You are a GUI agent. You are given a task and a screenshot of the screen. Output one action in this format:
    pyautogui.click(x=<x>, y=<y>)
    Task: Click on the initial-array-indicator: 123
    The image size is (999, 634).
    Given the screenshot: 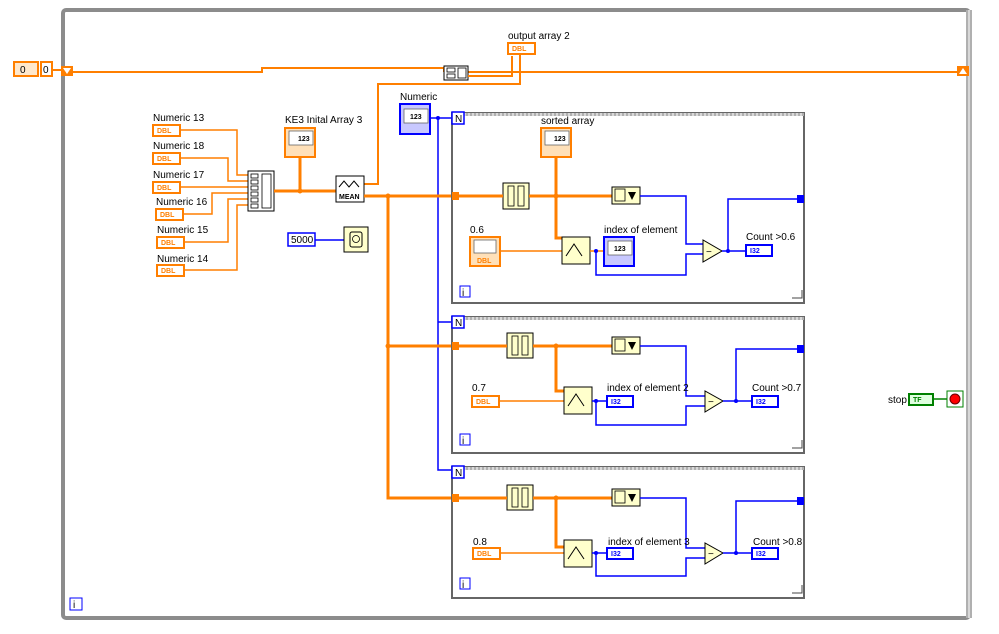 What is the action you would take?
    pyautogui.click(x=300, y=142)
    